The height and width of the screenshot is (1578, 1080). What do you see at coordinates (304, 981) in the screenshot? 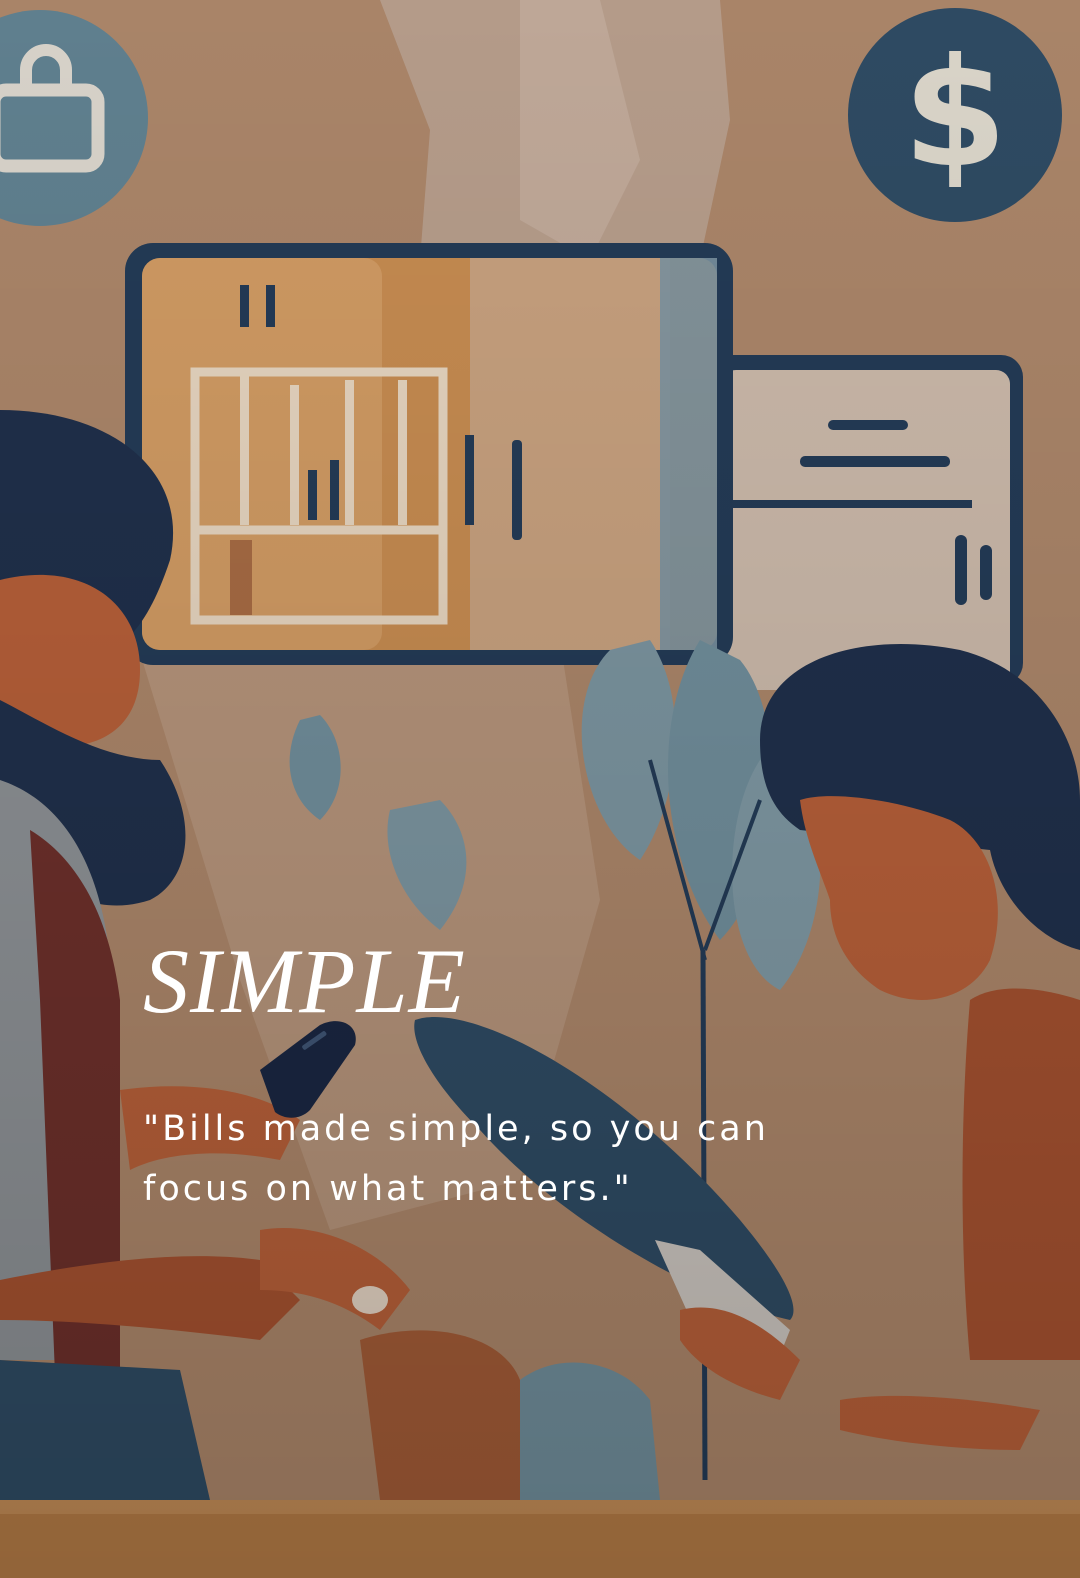
I see `headline: SIMPLE` at bounding box center [304, 981].